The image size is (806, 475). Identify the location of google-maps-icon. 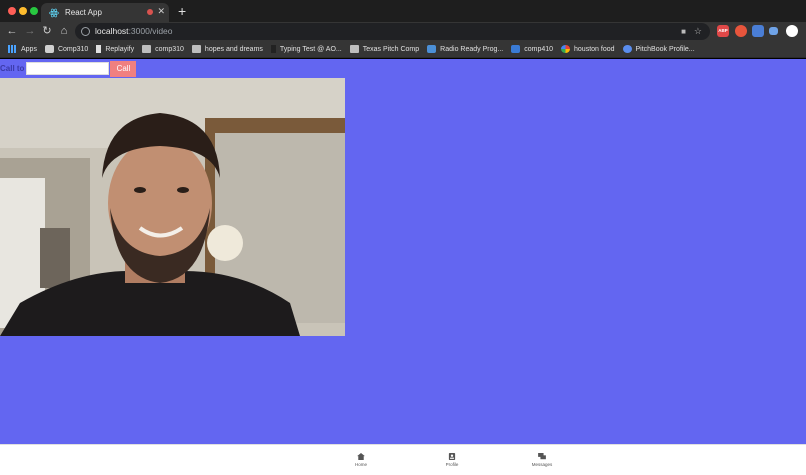
(566, 49).